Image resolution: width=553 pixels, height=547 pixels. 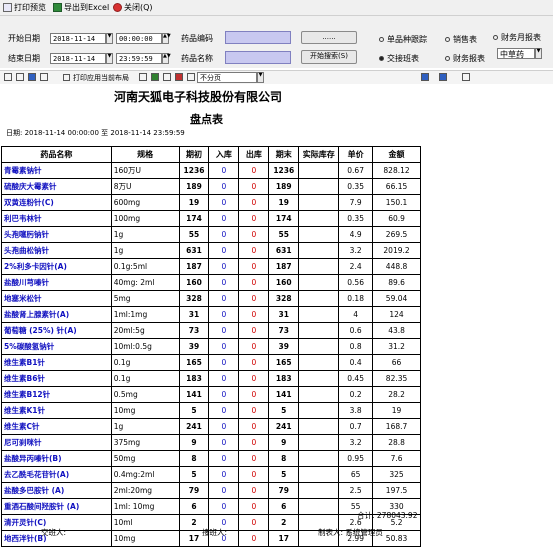 What do you see at coordinates (284, 298) in the screenshot?
I see `table-cell: 328` at bounding box center [284, 298].